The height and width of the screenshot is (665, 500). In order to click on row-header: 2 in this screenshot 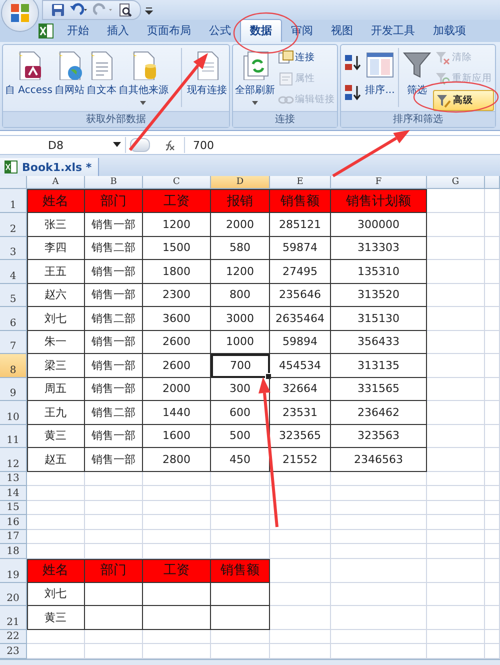, I will do `click(13, 224)`.